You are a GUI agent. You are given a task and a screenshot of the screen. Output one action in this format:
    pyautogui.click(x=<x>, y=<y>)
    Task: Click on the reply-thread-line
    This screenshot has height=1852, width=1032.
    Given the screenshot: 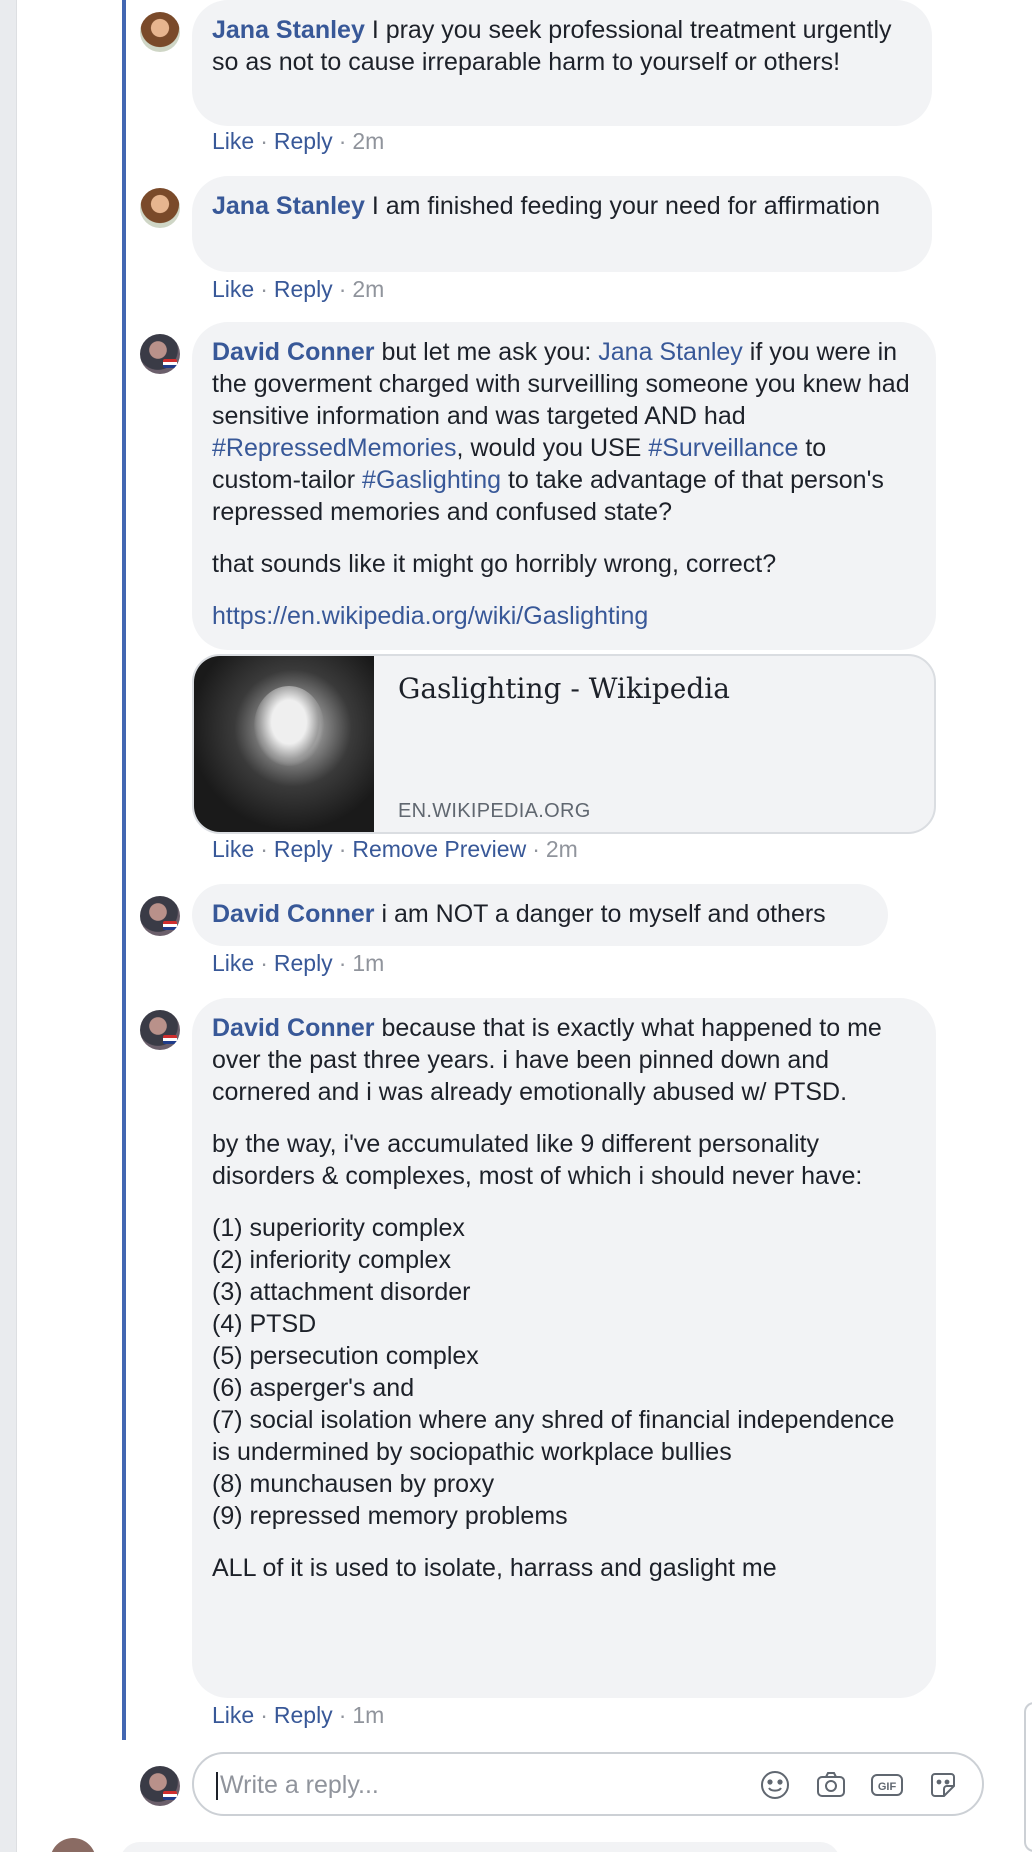 What is the action you would take?
    pyautogui.click(x=124, y=870)
    